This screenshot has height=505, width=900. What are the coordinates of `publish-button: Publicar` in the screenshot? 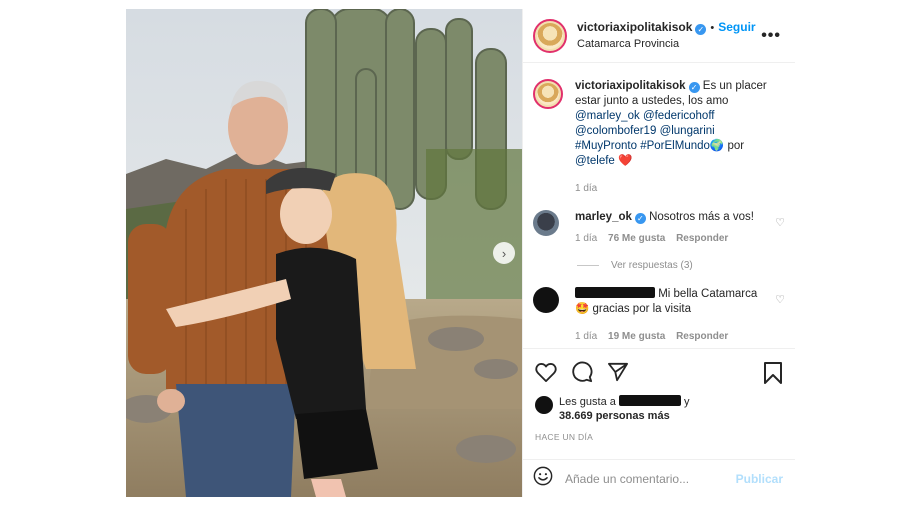 It's located at (759, 479).